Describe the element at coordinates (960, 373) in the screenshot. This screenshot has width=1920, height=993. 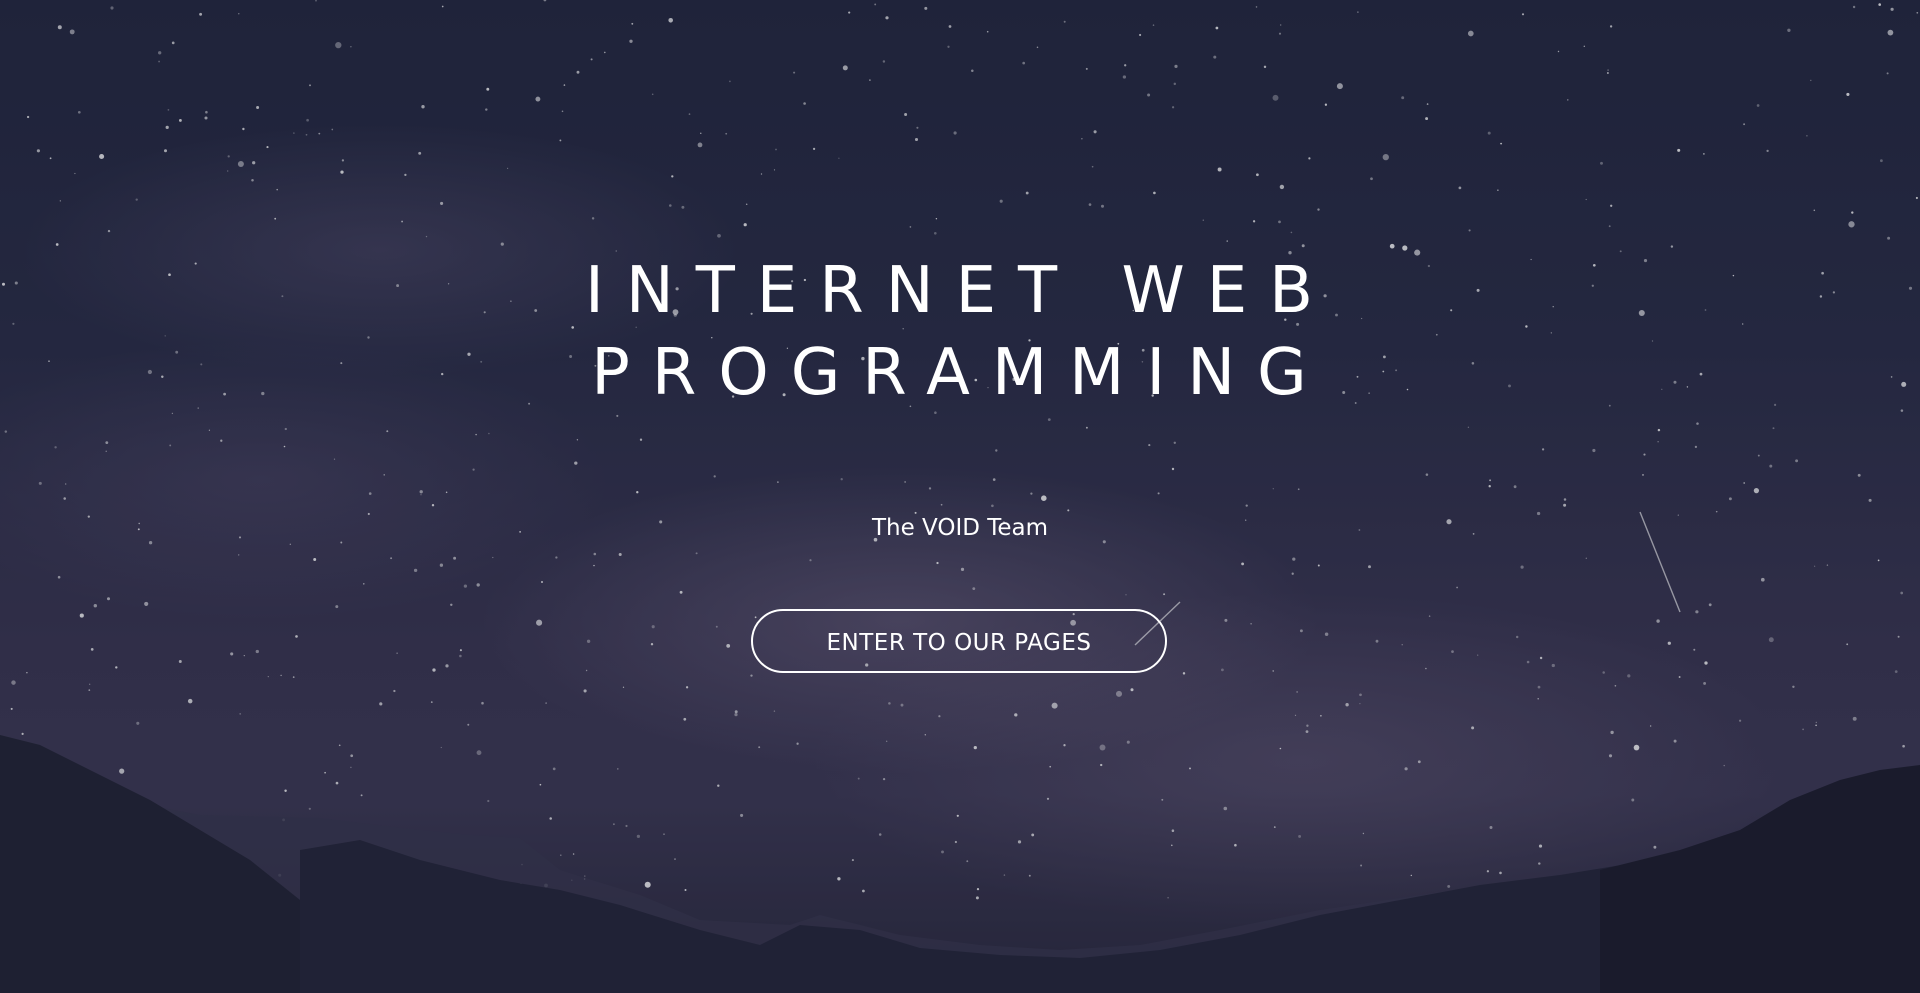
I see `page-title-line-2: PROGRAMMING` at that location.